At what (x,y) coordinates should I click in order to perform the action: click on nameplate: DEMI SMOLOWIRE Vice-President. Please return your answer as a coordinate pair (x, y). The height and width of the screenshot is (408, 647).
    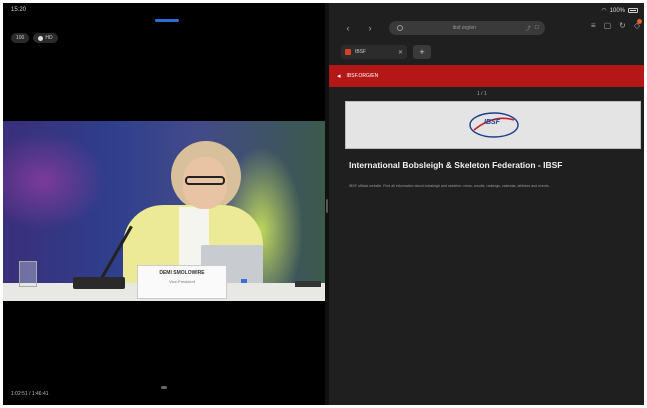
    Looking at the image, I should click on (182, 282).